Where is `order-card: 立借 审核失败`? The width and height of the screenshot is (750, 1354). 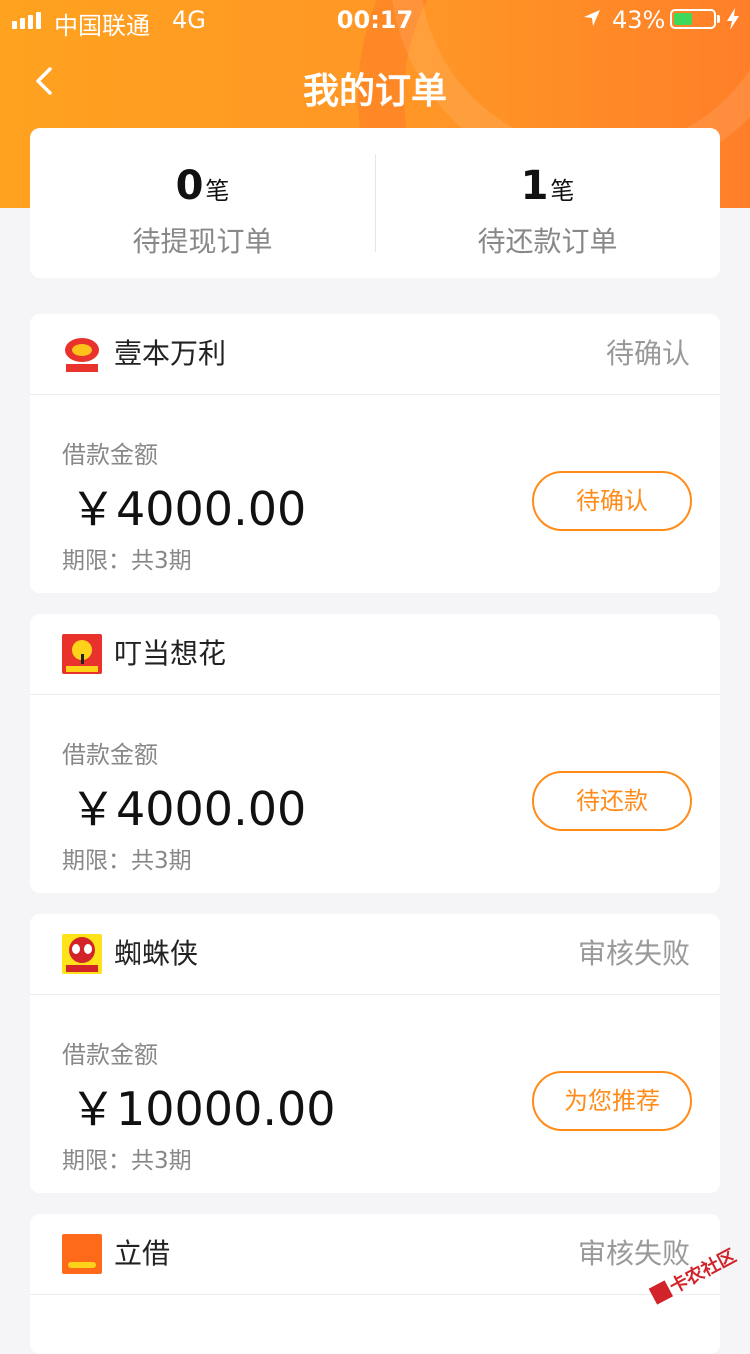
order-card: 立借 审核失败 is located at coordinates (375, 1284).